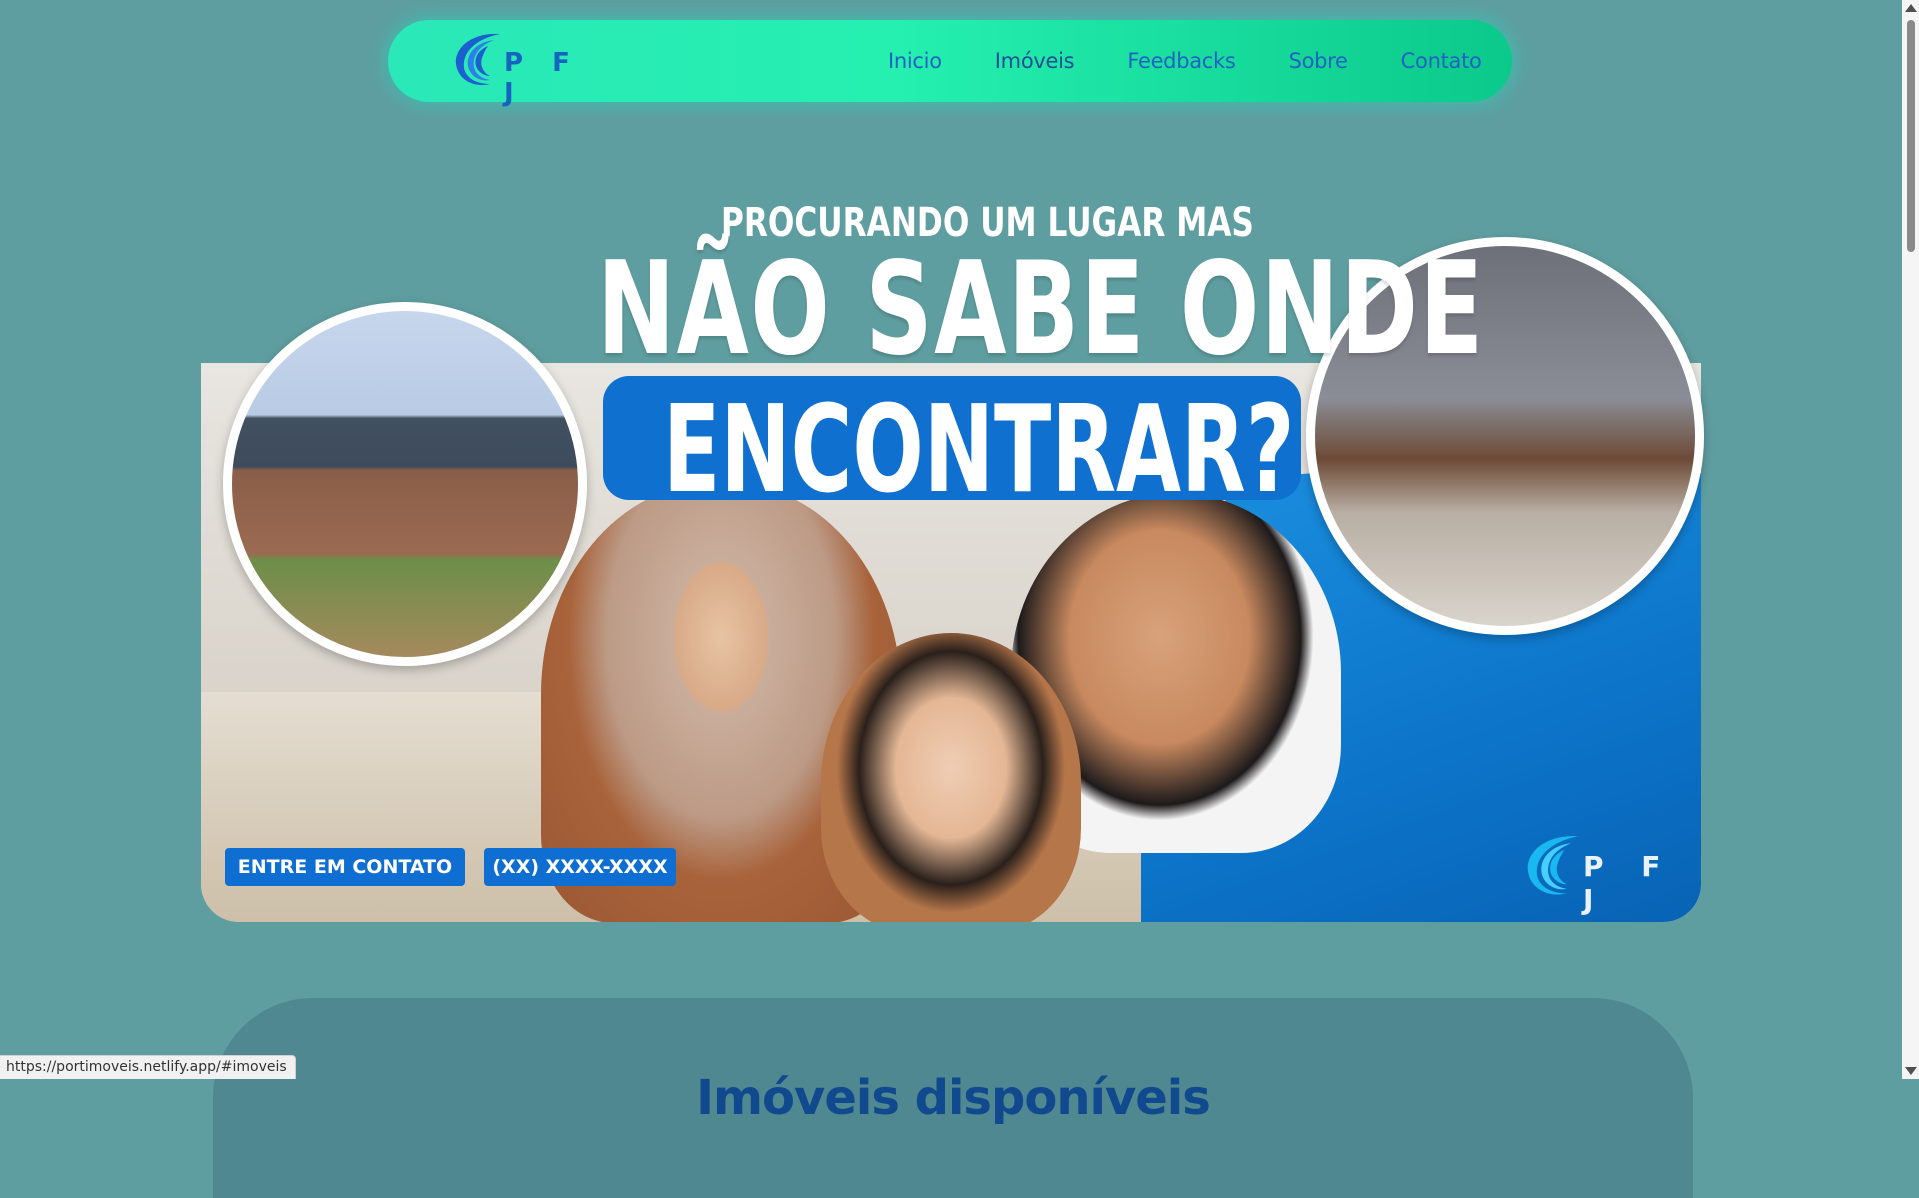  I want to click on child-image, so click(951, 777).